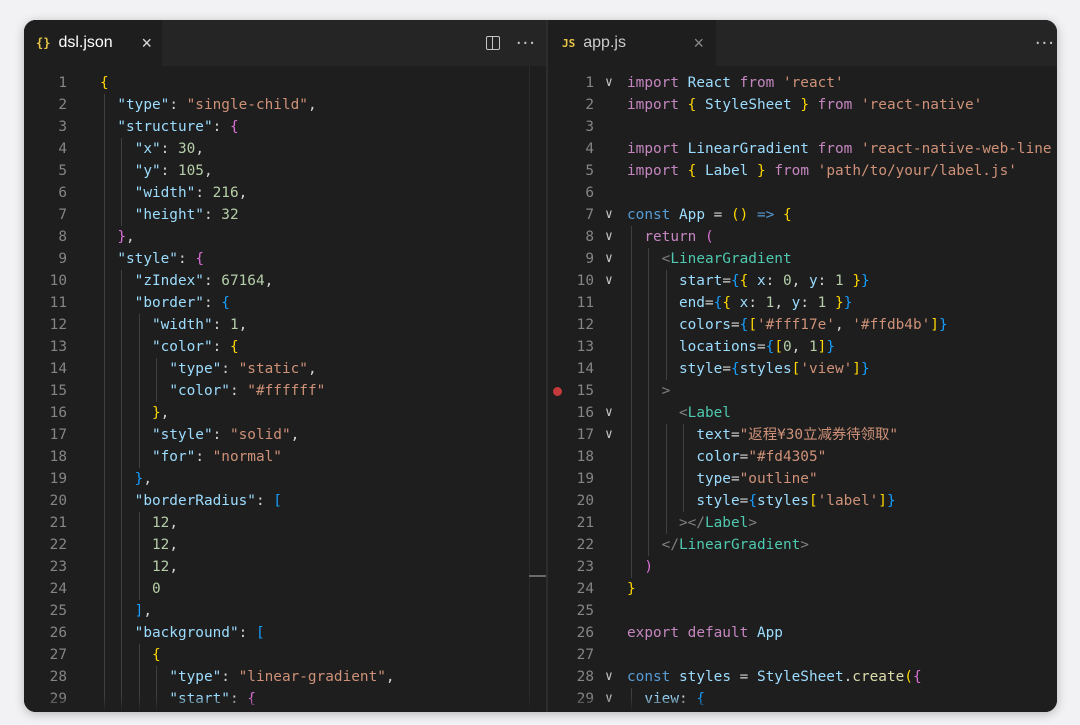  I want to click on code-line: 3 "structure": {, so click(285, 127).